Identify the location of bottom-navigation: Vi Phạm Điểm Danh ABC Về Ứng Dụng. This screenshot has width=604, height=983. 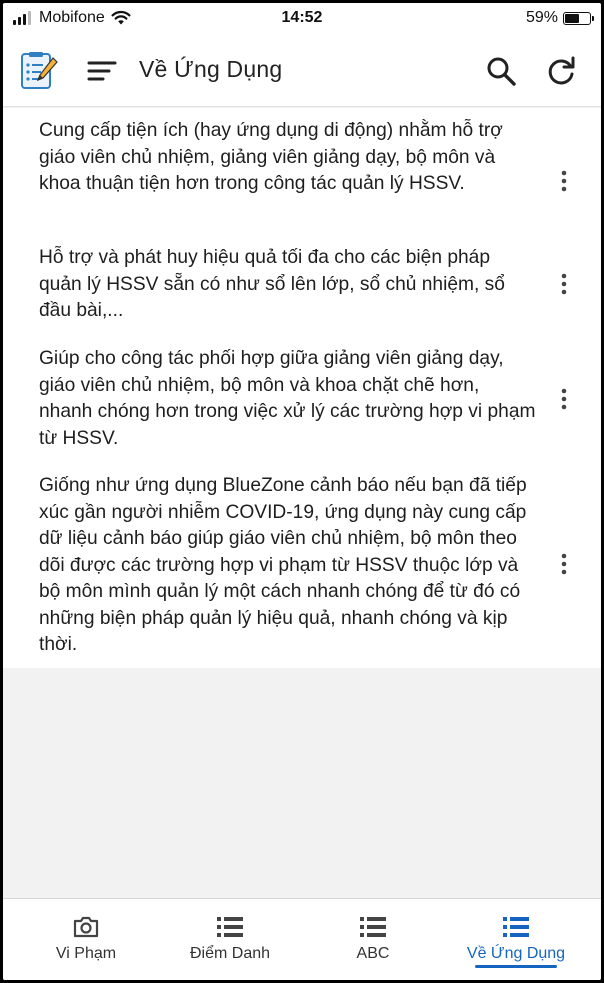
(302, 939).